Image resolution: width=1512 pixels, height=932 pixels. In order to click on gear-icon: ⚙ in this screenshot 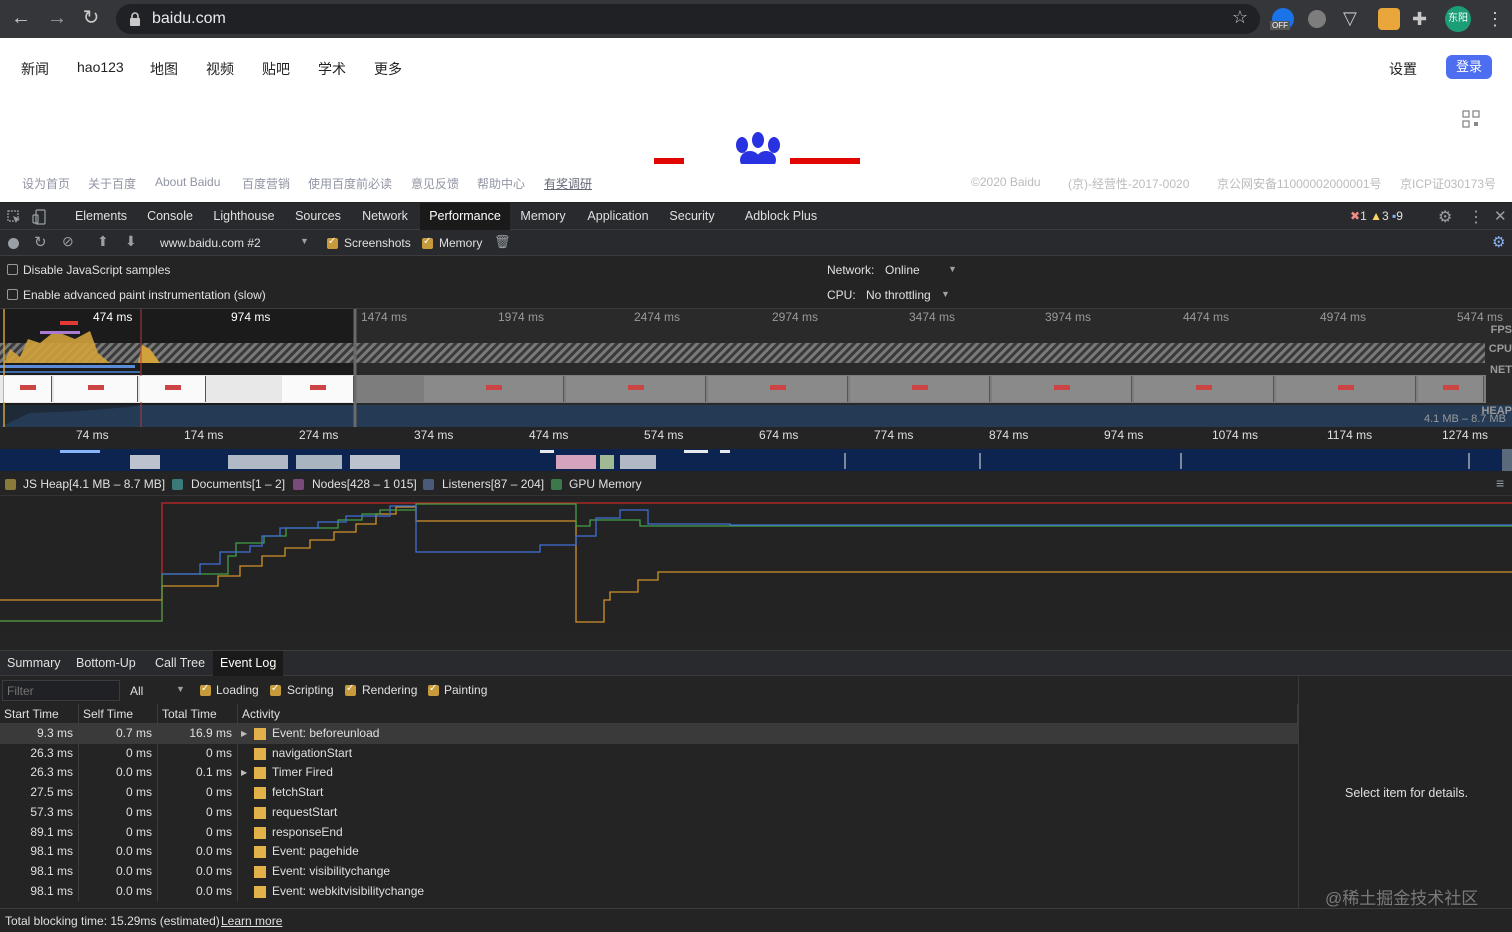, I will do `click(1445, 217)`.